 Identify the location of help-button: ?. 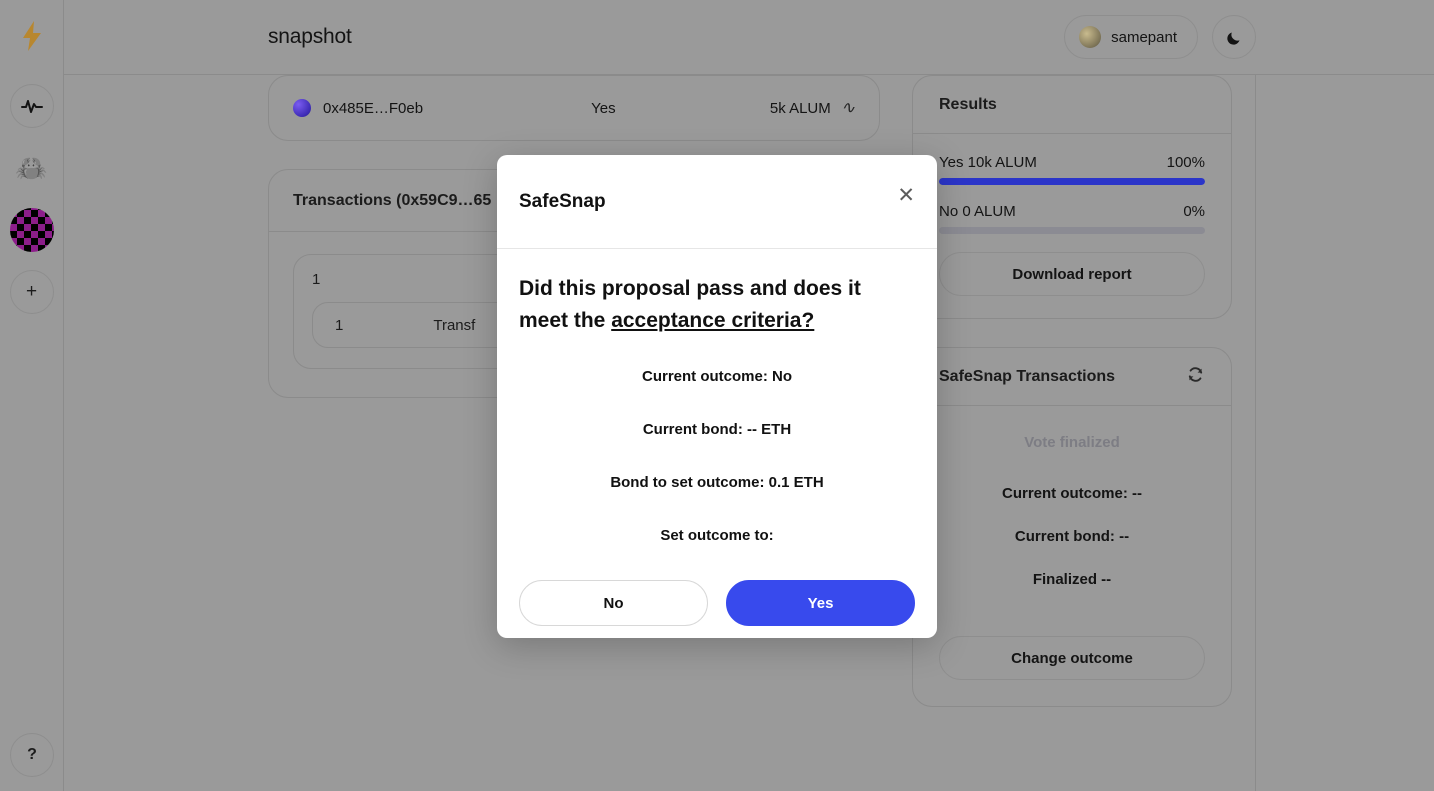
(32, 755).